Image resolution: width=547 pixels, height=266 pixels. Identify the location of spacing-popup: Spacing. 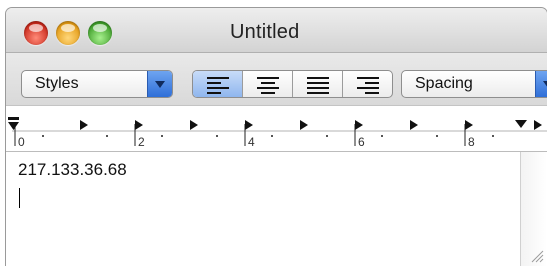
(474, 84).